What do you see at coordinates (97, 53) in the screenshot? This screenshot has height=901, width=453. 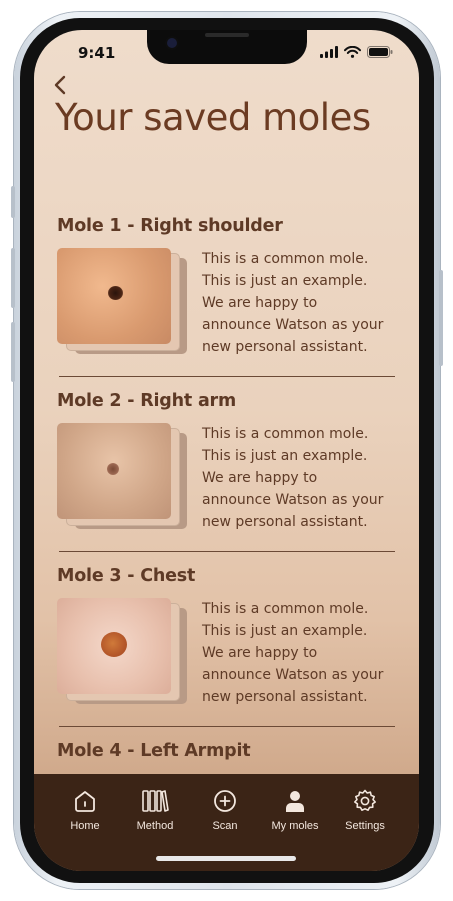 I see `status-time: 9:41` at bounding box center [97, 53].